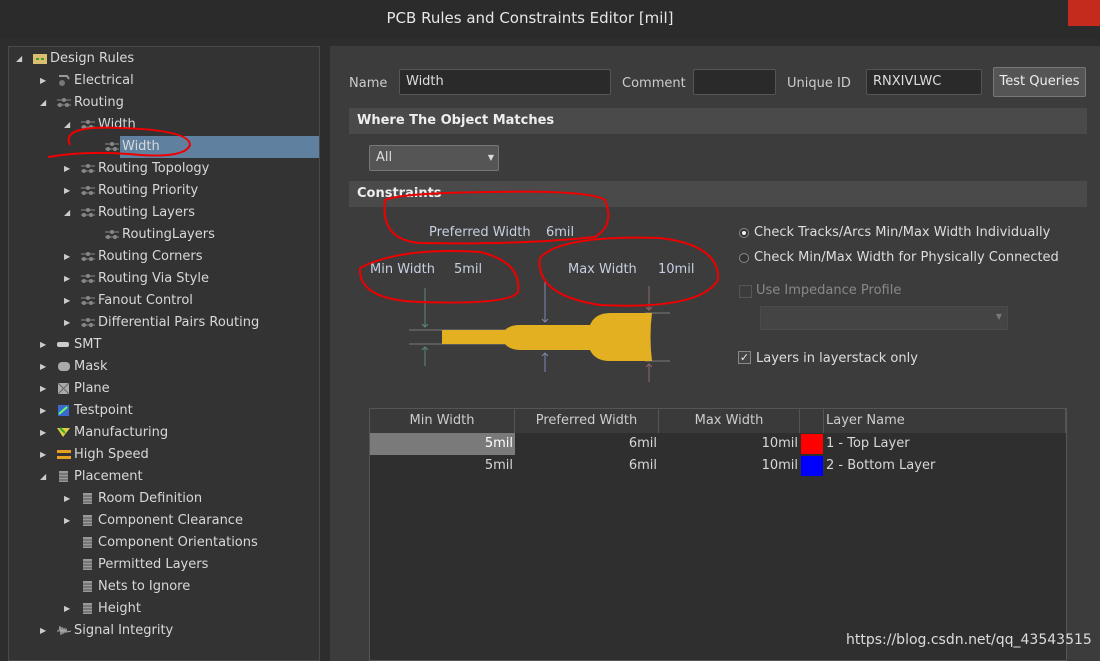  Describe the element at coordinates (884, 318) in the screenshot. I see `impedance-profile-select: ▼` at that location.